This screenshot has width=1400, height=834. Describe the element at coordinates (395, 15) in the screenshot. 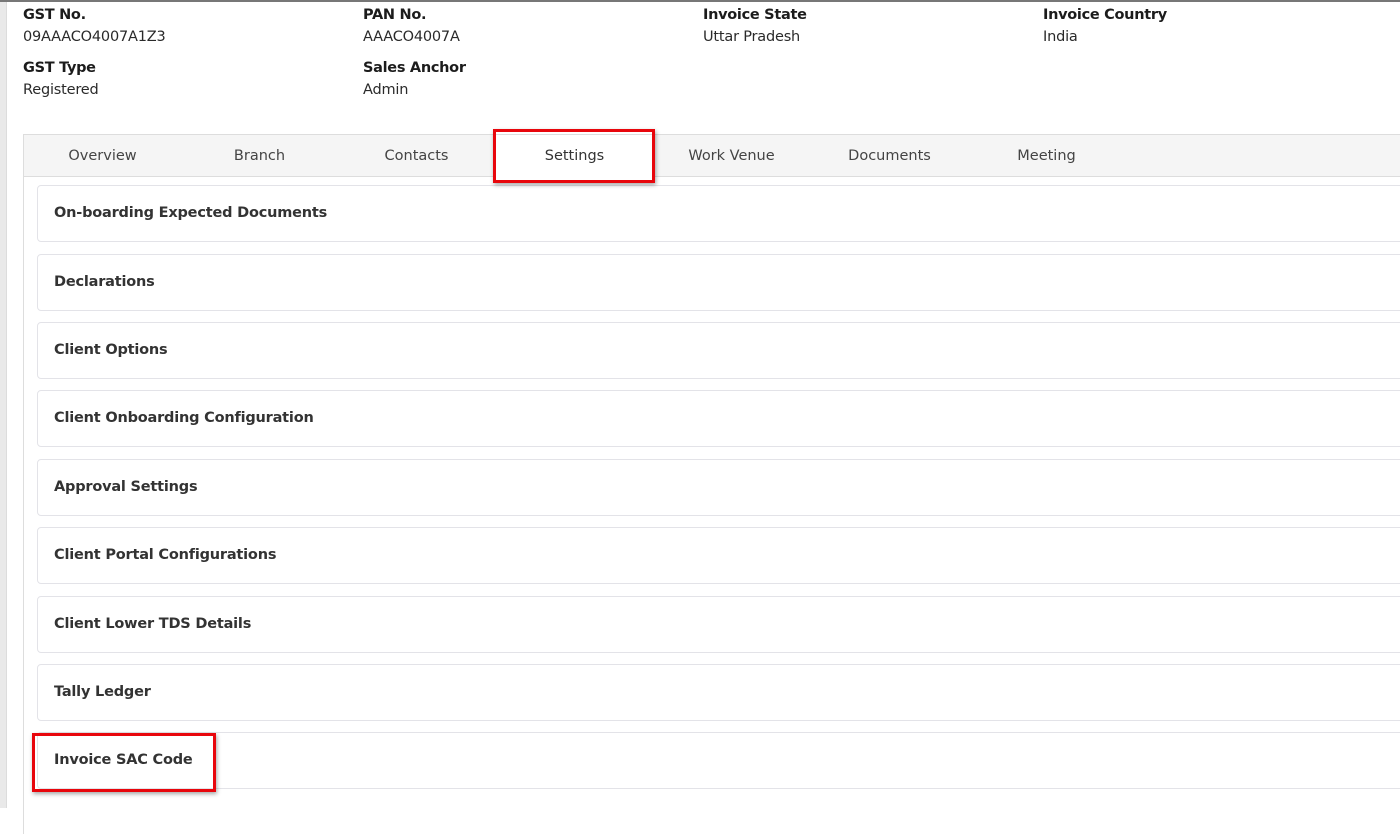

I see `field-label: PAN No.` at that location.